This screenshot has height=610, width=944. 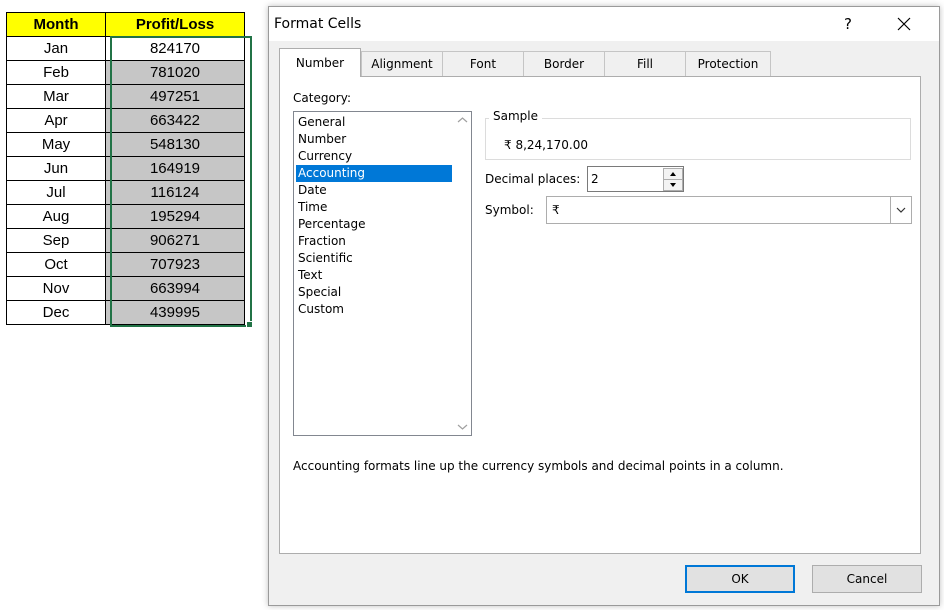 What do you see at coordinates (249, 324) in the screenshot?
I see `fill-handle` at bounding box center [249, 324].